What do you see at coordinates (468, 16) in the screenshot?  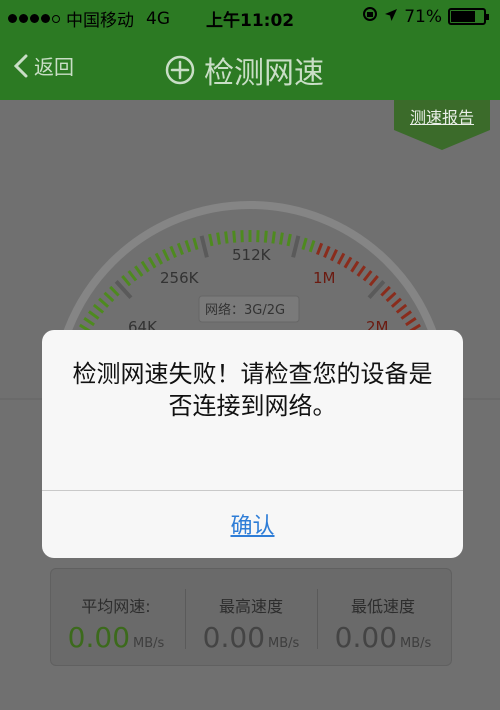 I see `battery-icon` at bounding box center [468, 16].